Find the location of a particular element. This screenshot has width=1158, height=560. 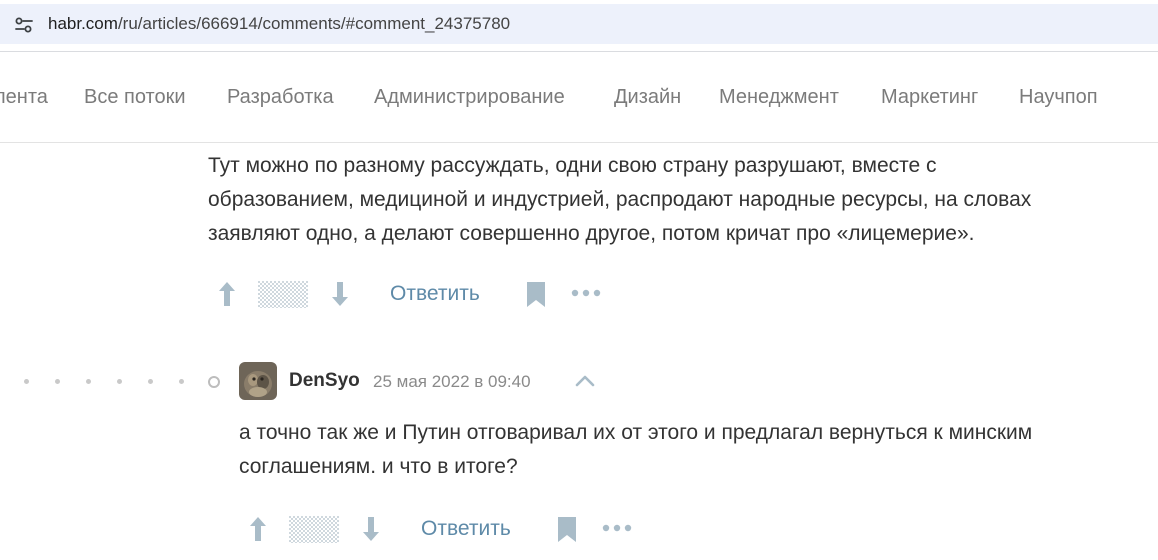

url-host: habr.com is located at coordinates (83, 23).